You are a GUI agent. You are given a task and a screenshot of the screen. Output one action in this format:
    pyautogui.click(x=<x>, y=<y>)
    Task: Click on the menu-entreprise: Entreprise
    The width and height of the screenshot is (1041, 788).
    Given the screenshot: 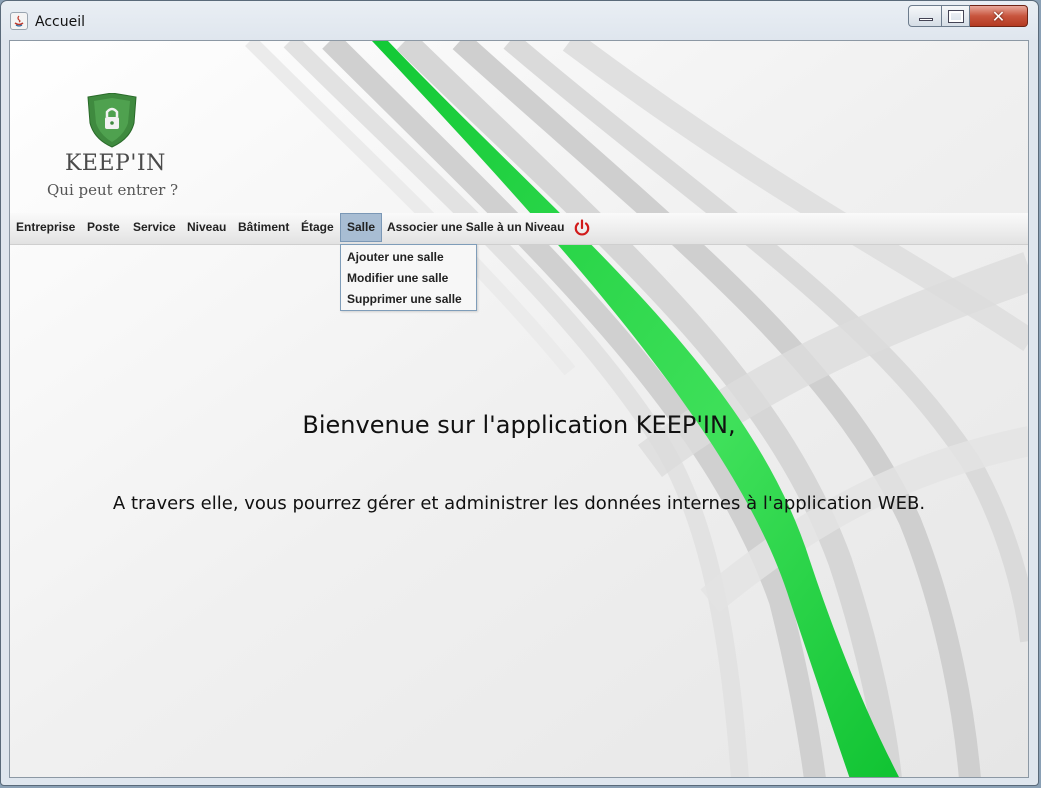 What is the action you would take?
    pyautogui.click(x=45, y=227)
    